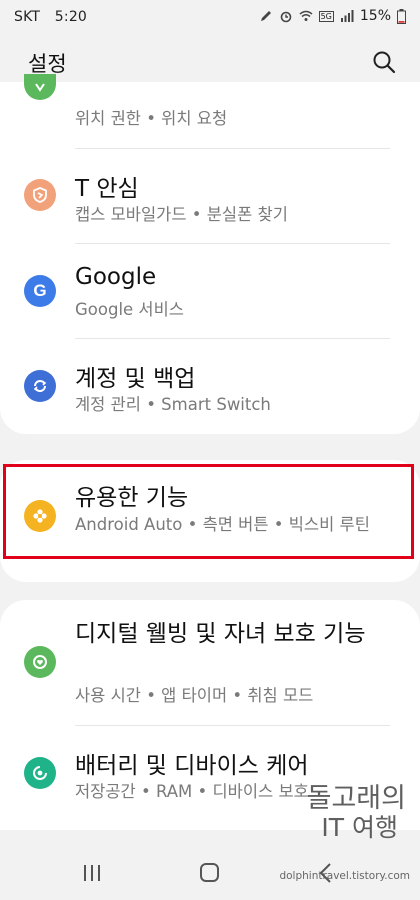  What do you see at coordinates (116, 277) in the screenshot?
I see `settings-item-title: Google` at bounding box center [116, 277].